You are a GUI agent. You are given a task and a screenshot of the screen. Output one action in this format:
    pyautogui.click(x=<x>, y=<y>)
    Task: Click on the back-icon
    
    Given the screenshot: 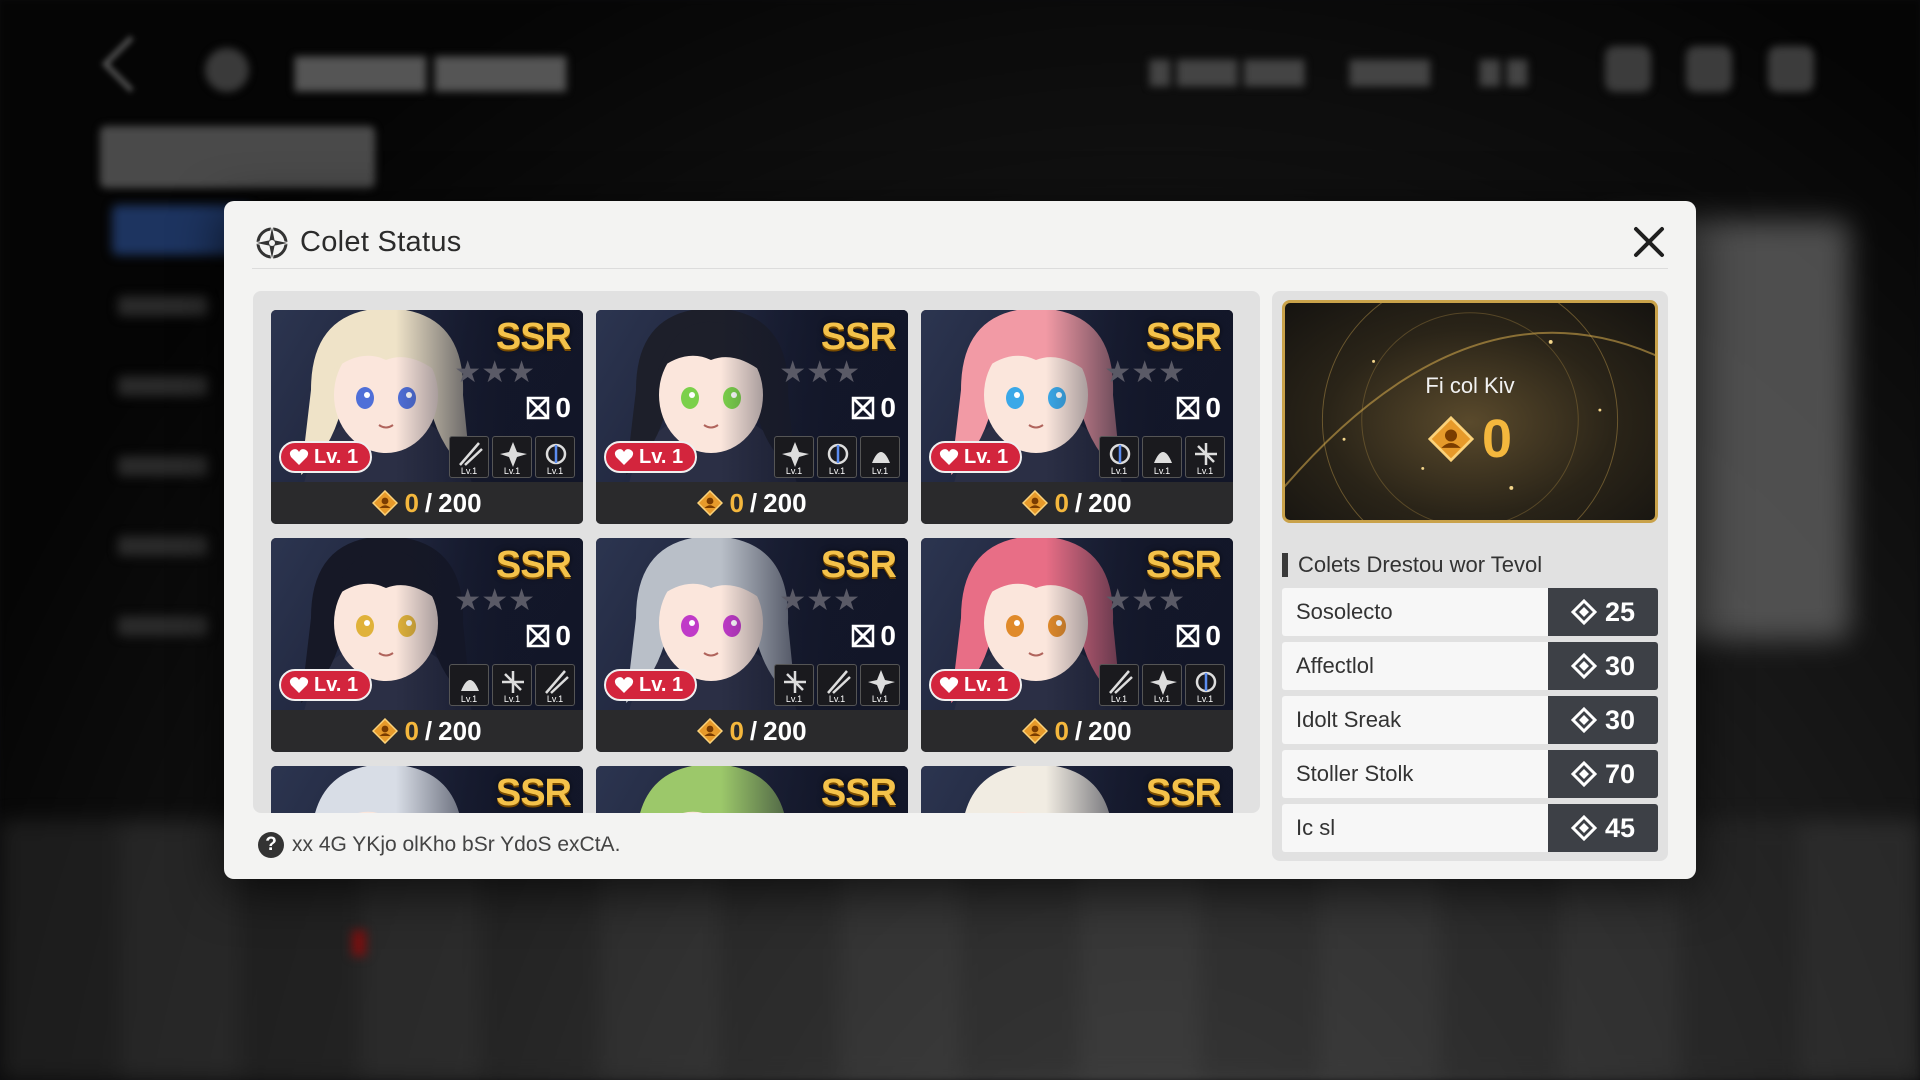 What is the action you would take?
    pyautogui.click(x=130, y=64)
    